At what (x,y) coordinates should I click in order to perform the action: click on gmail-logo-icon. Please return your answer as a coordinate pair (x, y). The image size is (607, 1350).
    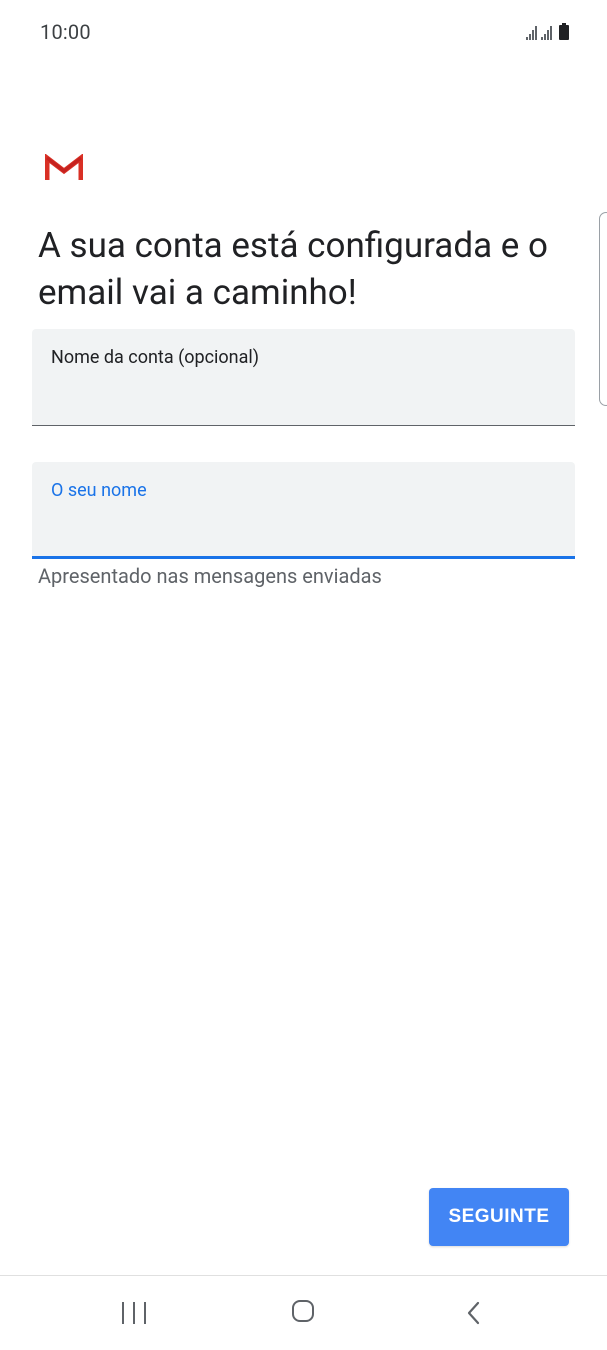
    Looking at the image, I should click on (64, 167).